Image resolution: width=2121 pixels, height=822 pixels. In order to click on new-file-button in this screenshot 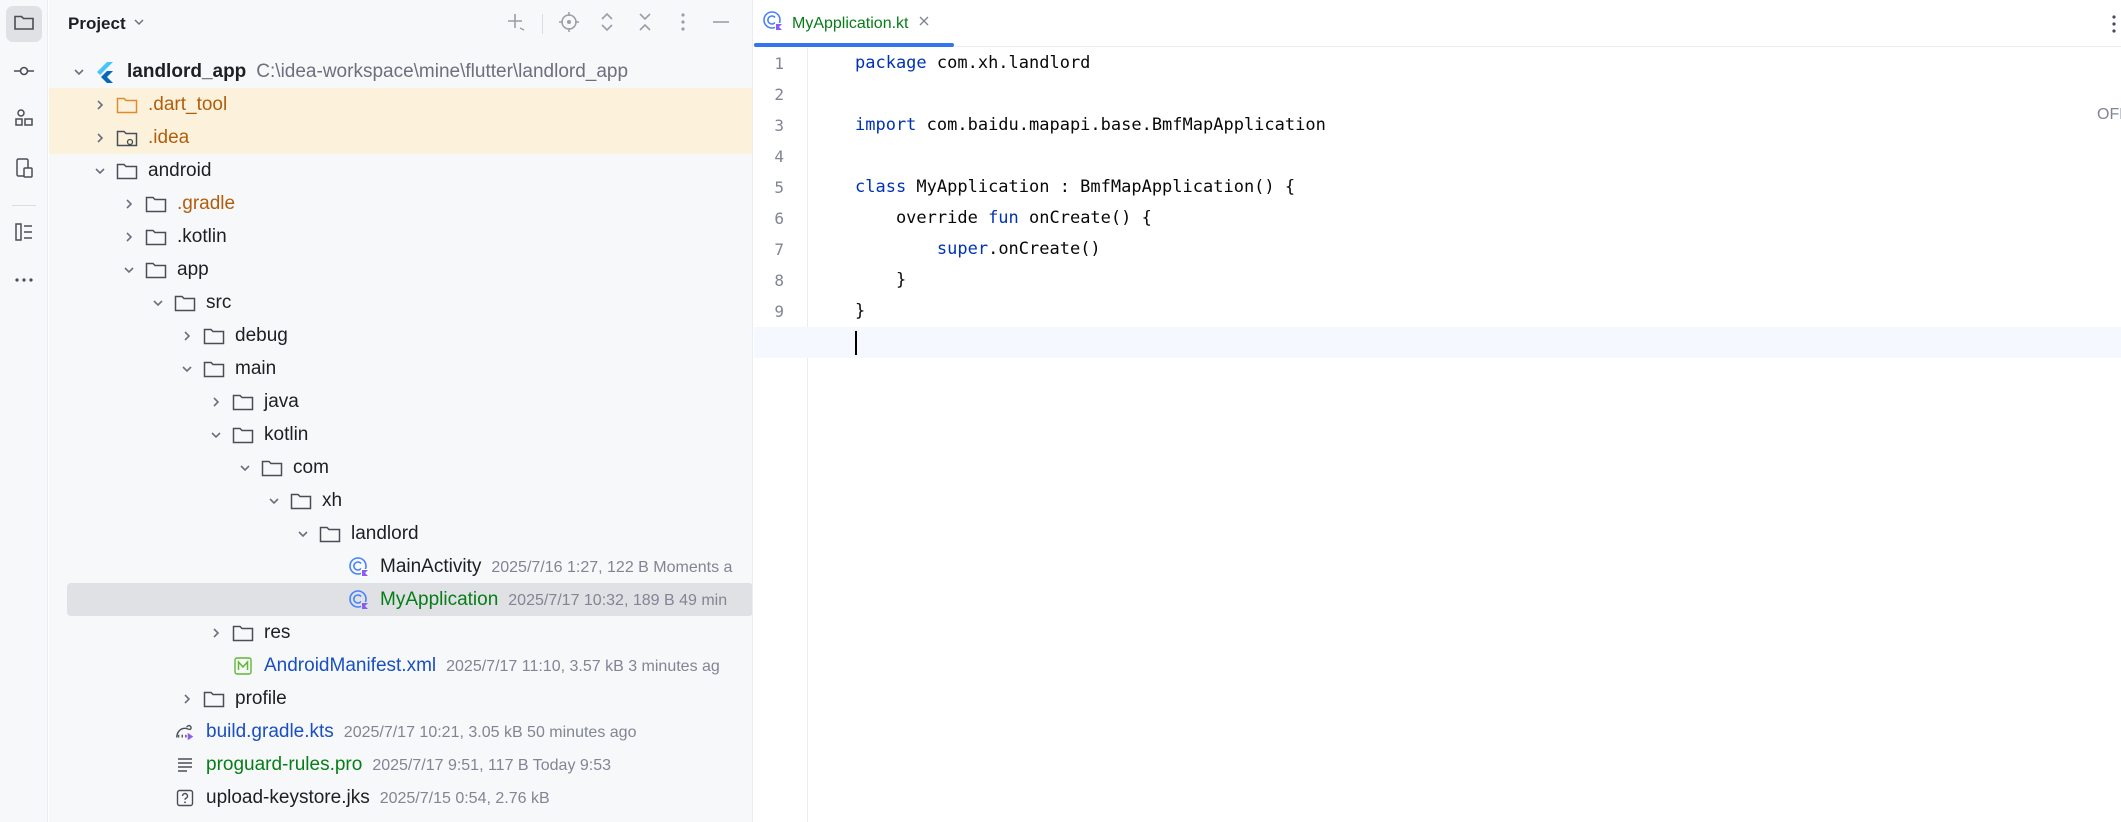, I will do `click(516, 24)`.